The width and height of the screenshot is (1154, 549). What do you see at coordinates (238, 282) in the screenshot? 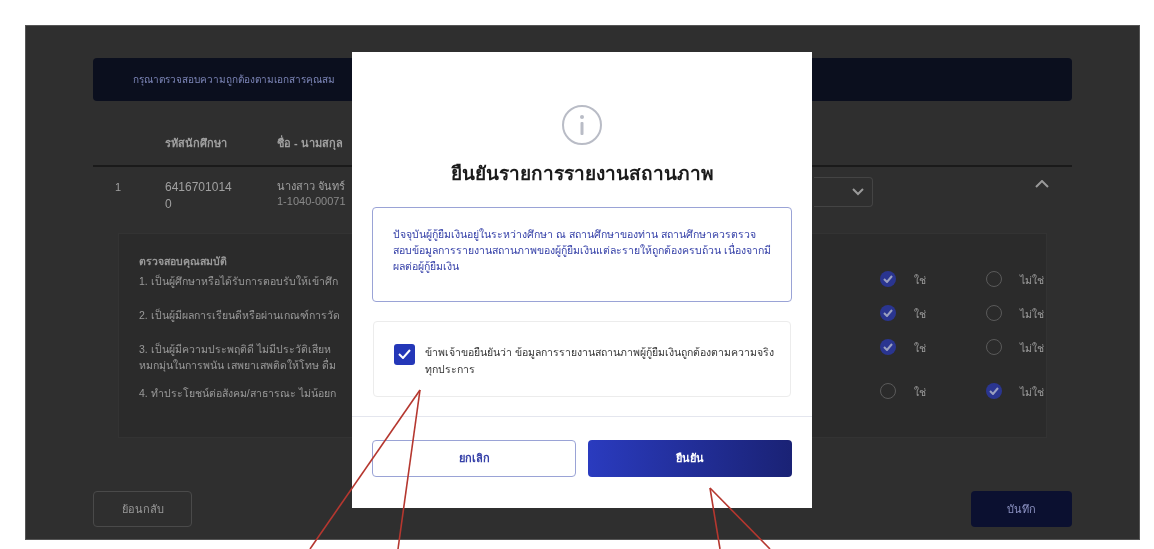
I see `checklist-item-text: 1. เป็นผู้ศึกษาหรือได้รับการตอบรับให้เข้าศึก` at bounding box center [238, 282].